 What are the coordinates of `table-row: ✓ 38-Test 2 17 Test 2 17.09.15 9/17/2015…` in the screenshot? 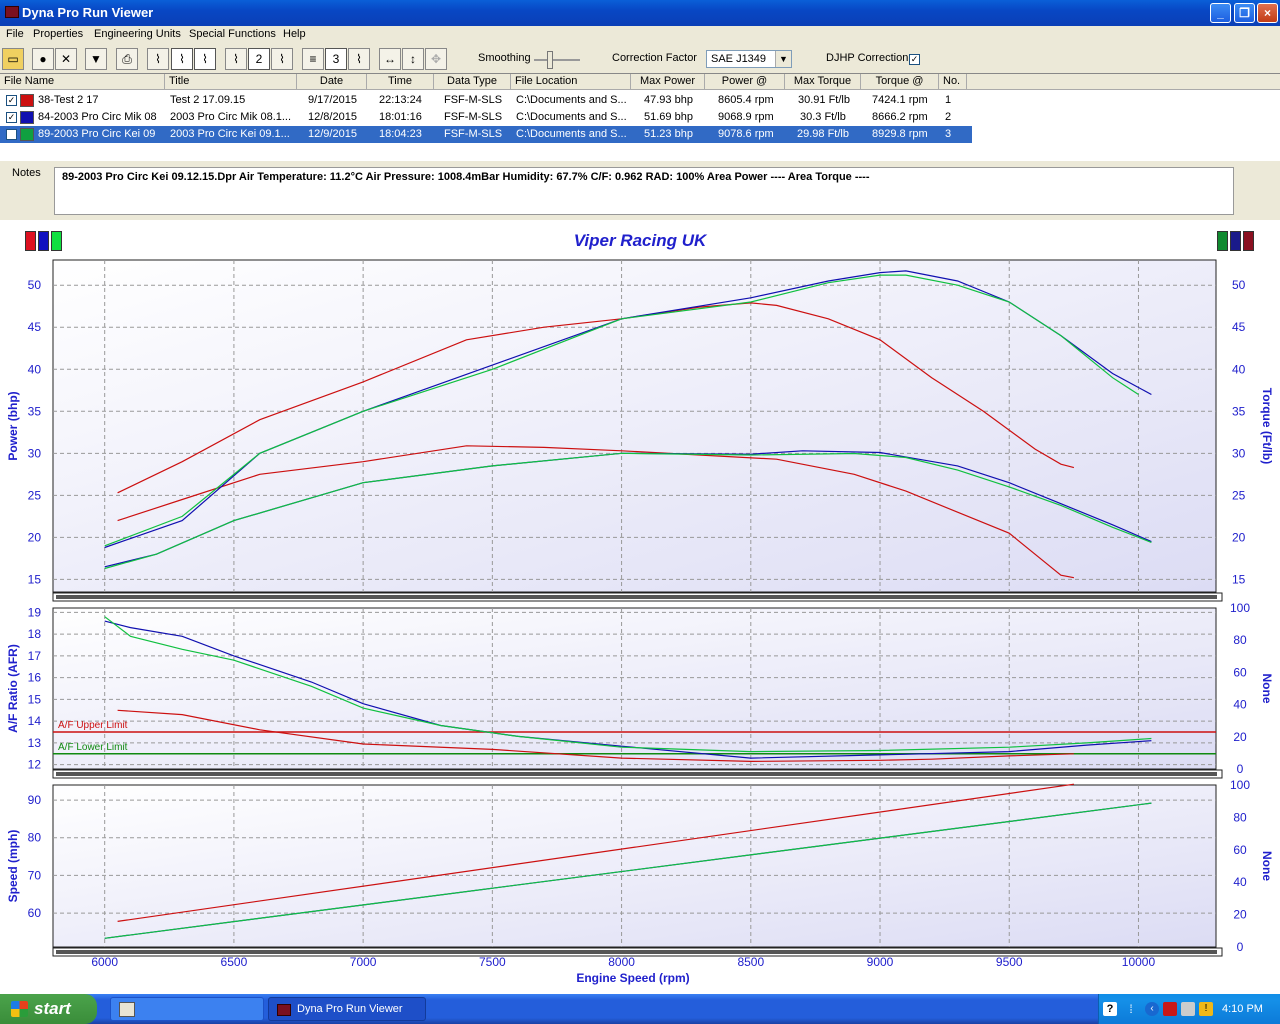 It's located at (486, 100).